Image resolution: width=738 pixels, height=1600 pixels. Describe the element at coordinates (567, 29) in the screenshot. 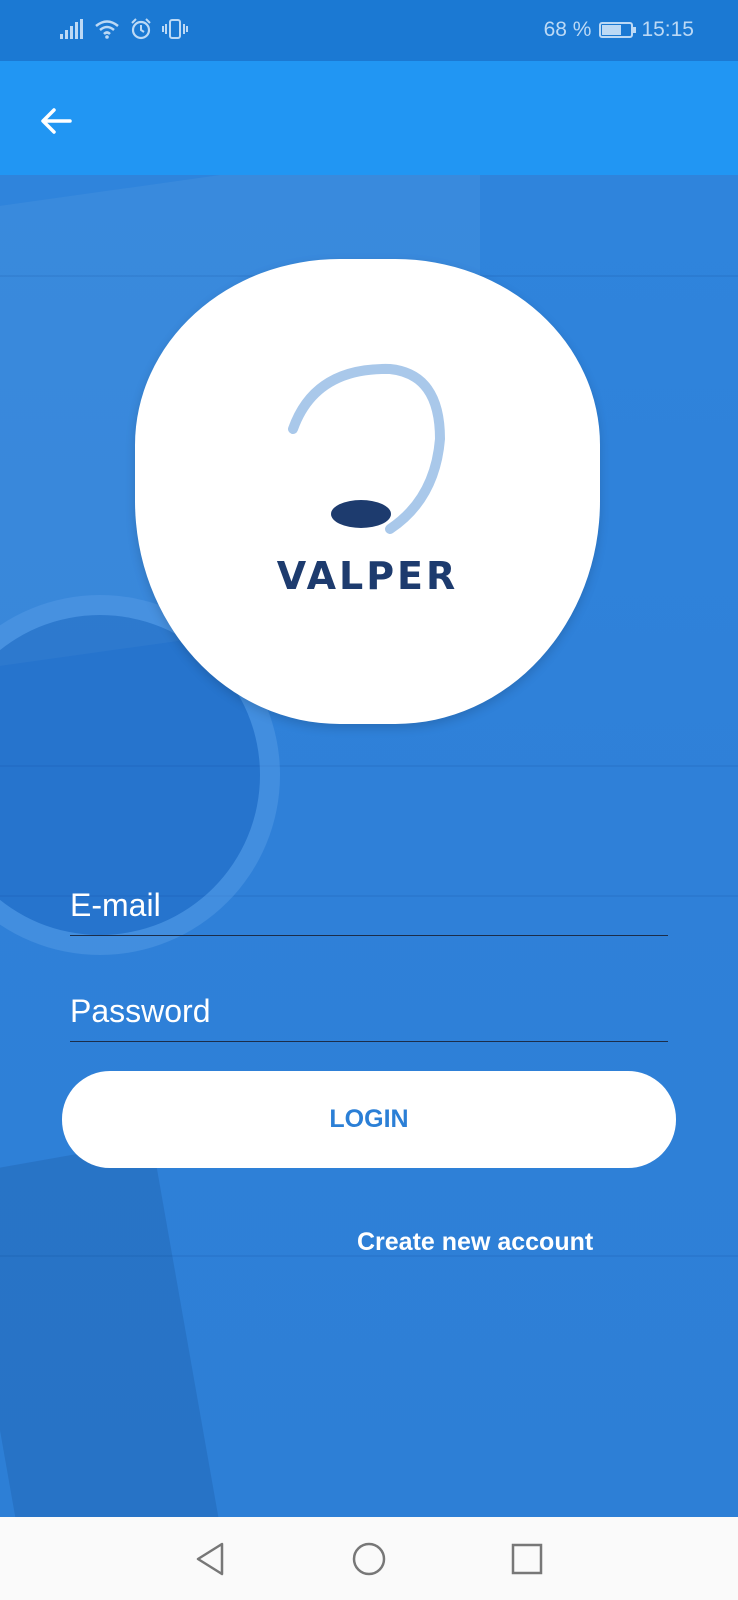

I see `battery-percent: 68 %` at that location.